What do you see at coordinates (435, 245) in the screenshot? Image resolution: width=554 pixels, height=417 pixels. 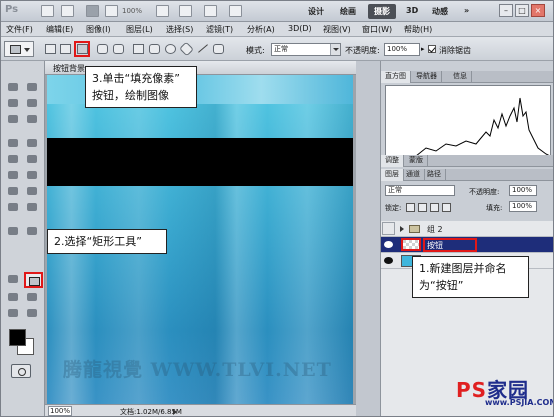 I see `layer-name: 按钮` at bounding box center [435, 245].